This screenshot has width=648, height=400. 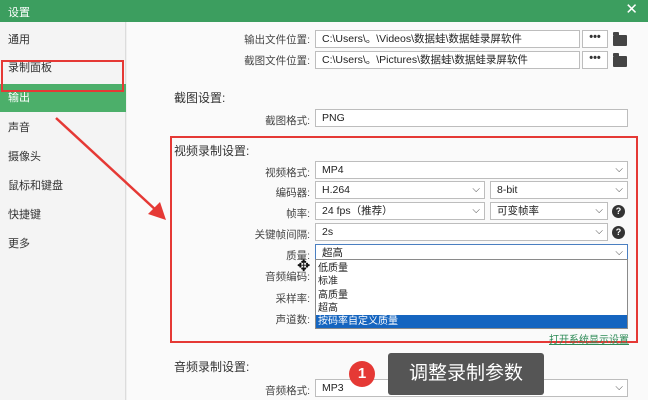 I want to click on annotation-arrow, so click(x=110, y=168).